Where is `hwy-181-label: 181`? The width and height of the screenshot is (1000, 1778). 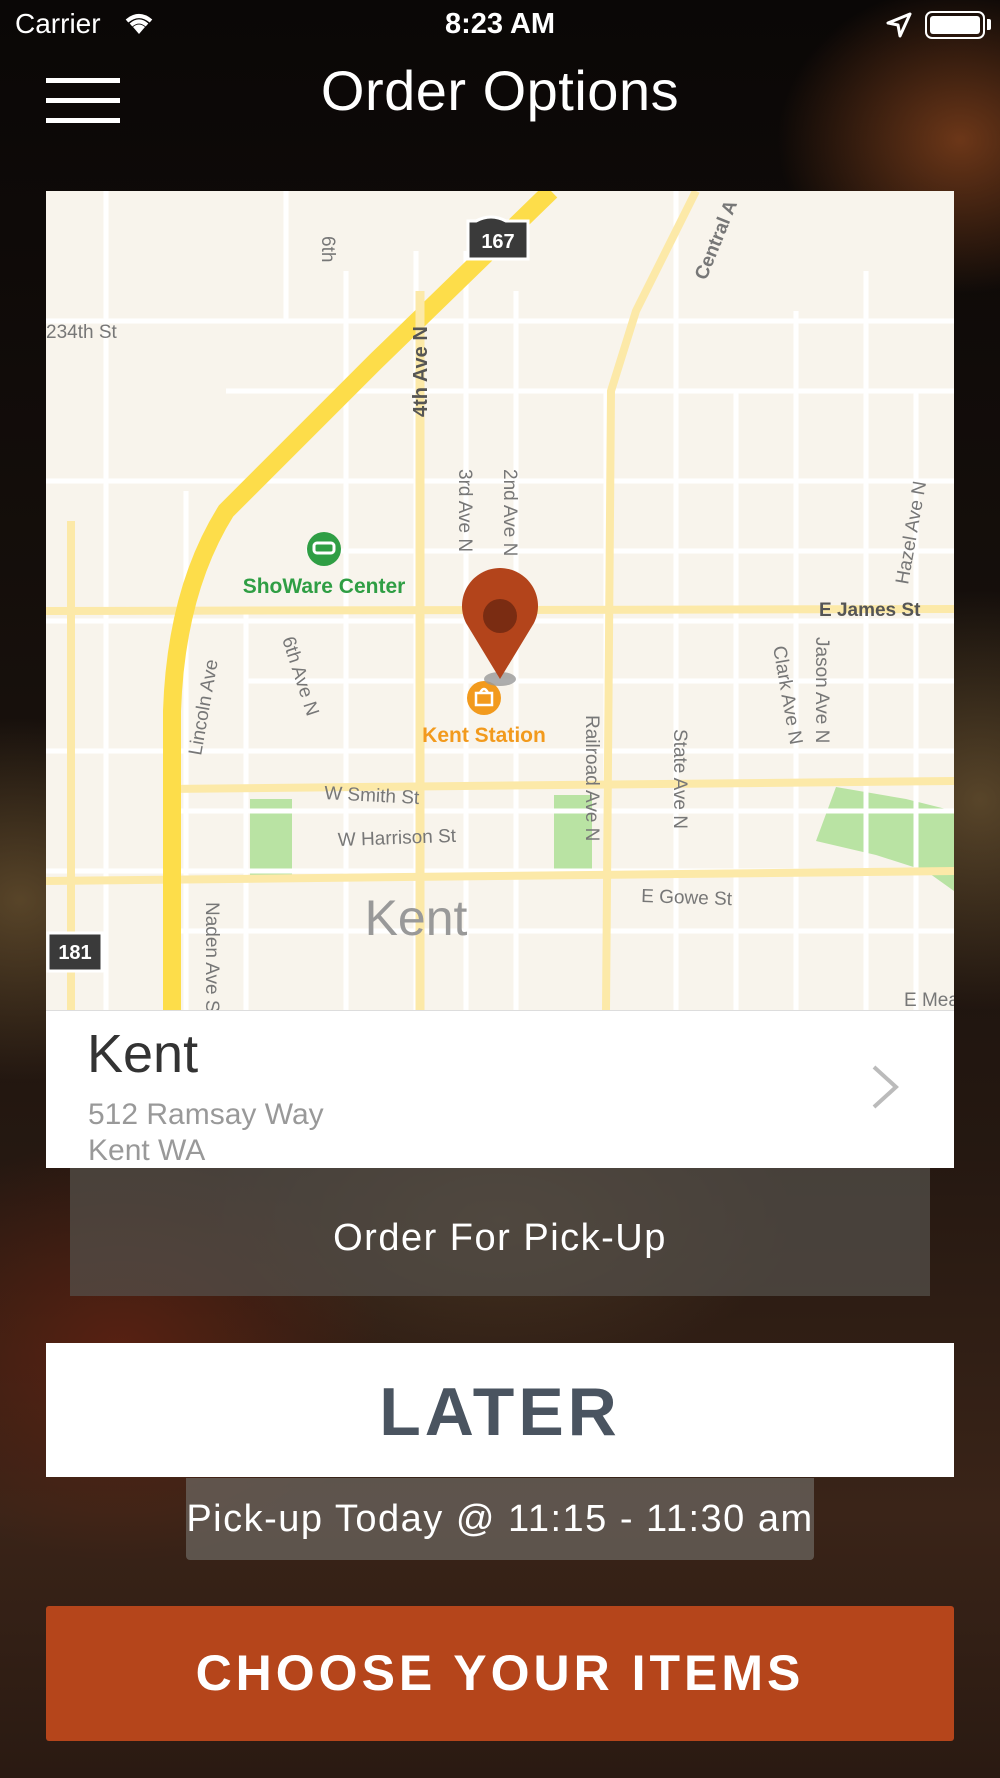 hwy-181-label: 181 is located at coordinates (74, 953).